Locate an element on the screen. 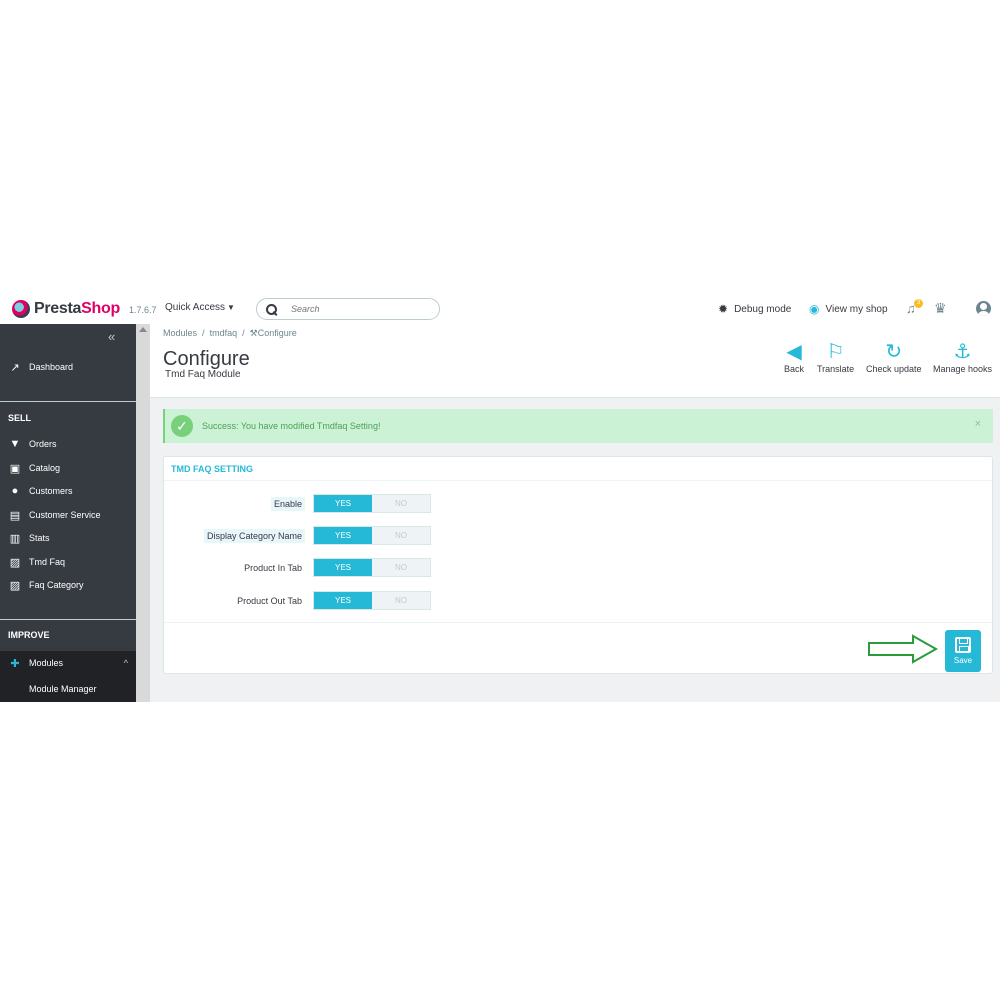 The height and width of the screenshot is (1000, 1000). anchor-icon: ⚓ is located at coordinates (962, 352).